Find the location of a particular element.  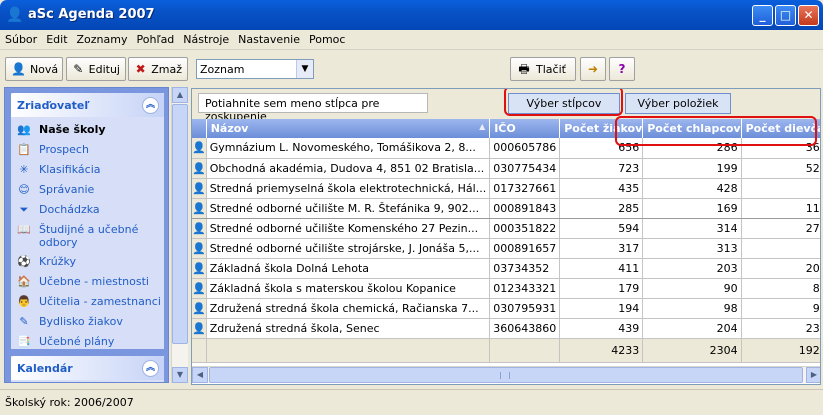

minimize-button: _ is located at coordinates (762, 15).